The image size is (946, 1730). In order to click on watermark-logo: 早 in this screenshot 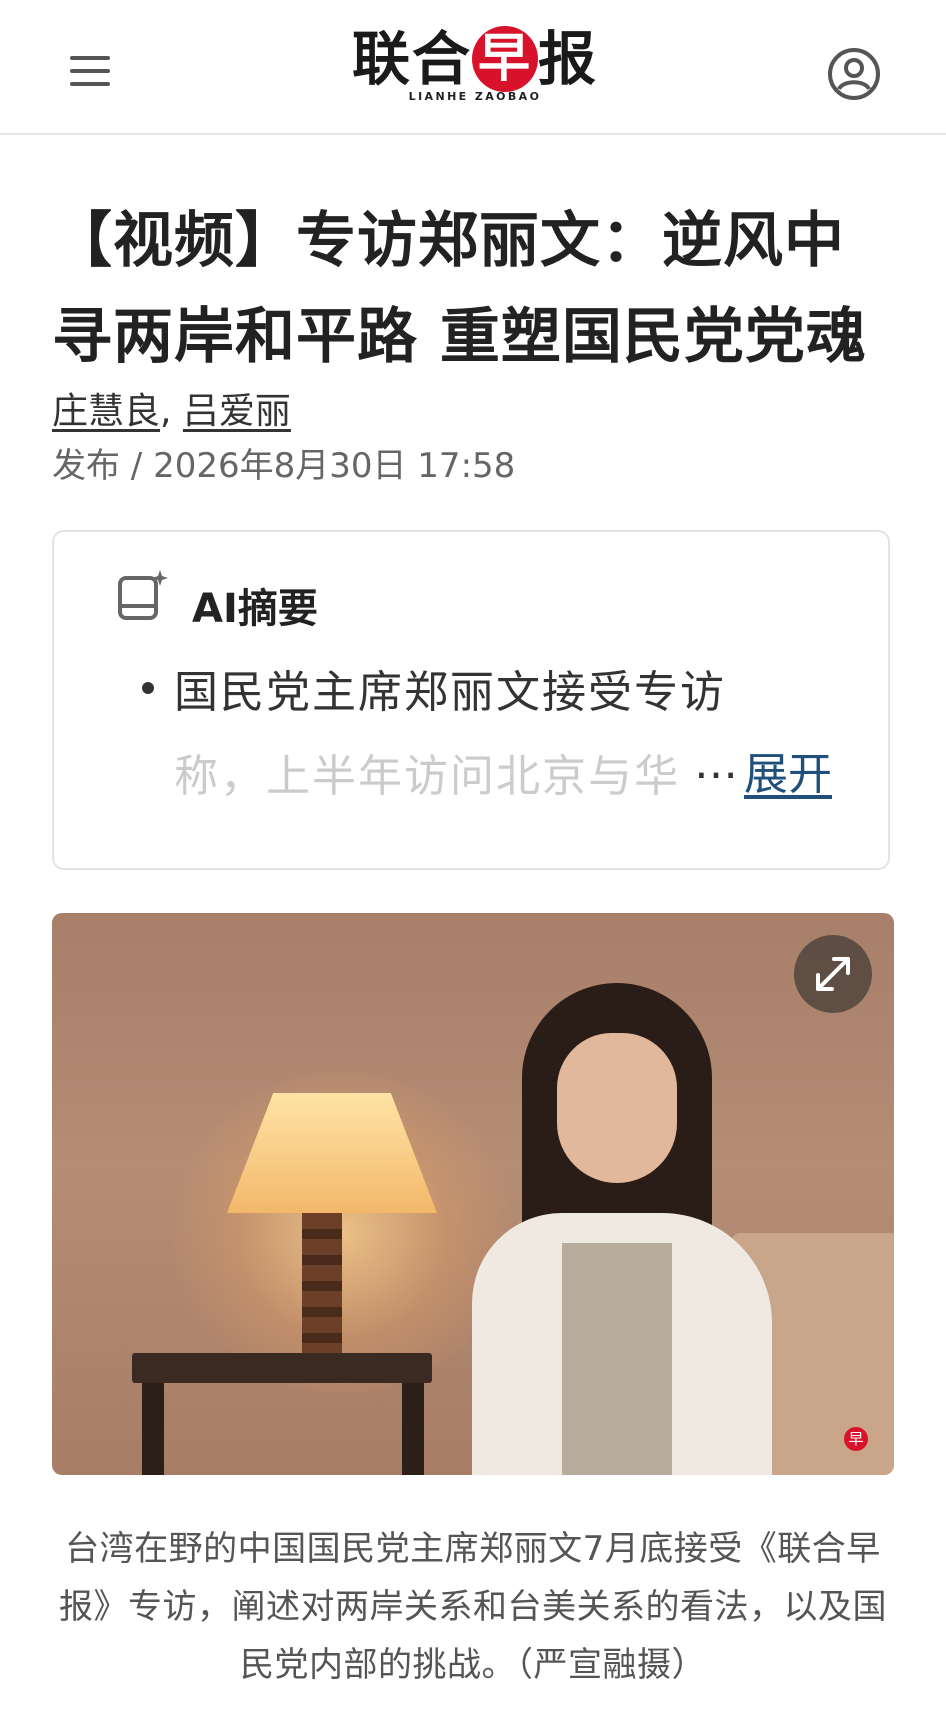, I will do `click(856, 1439)`.